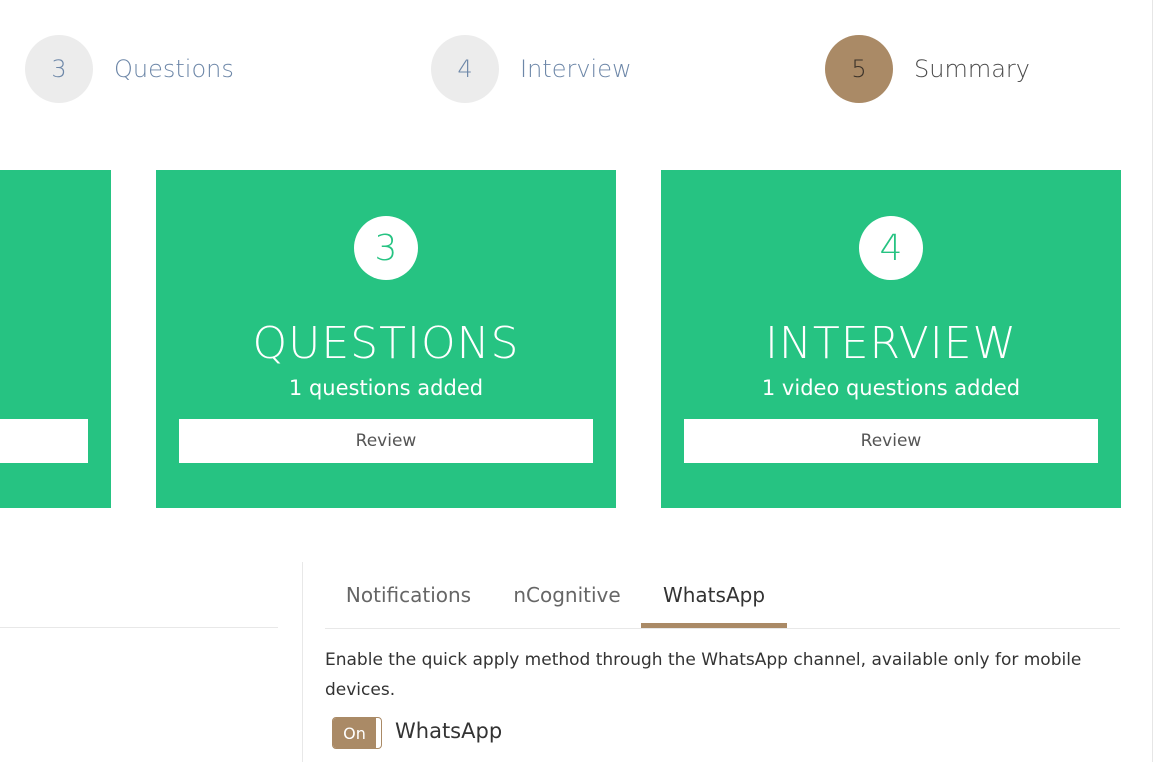 This screenshot has width=1166, height=762. I want to click on step-interview: 4 Interview, so click(531, 69).